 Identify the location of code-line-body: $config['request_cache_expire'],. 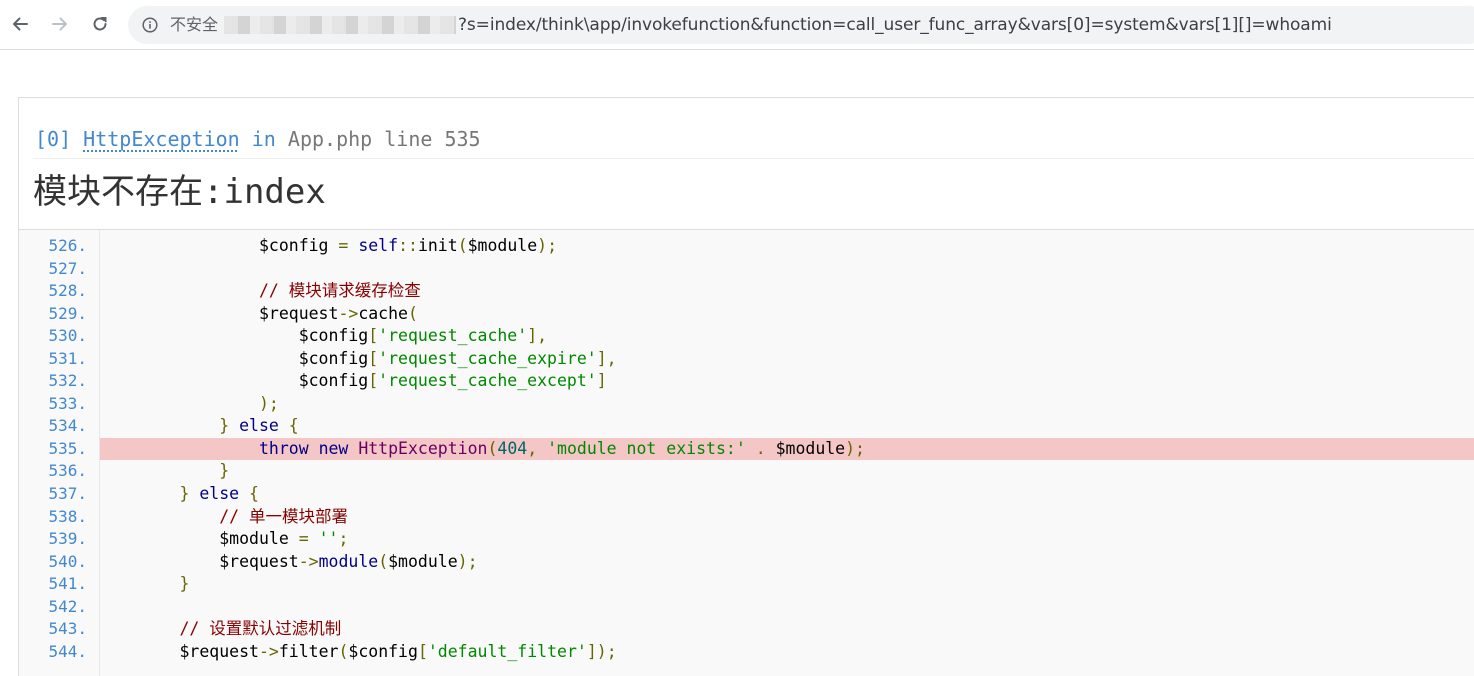
(787, 359).